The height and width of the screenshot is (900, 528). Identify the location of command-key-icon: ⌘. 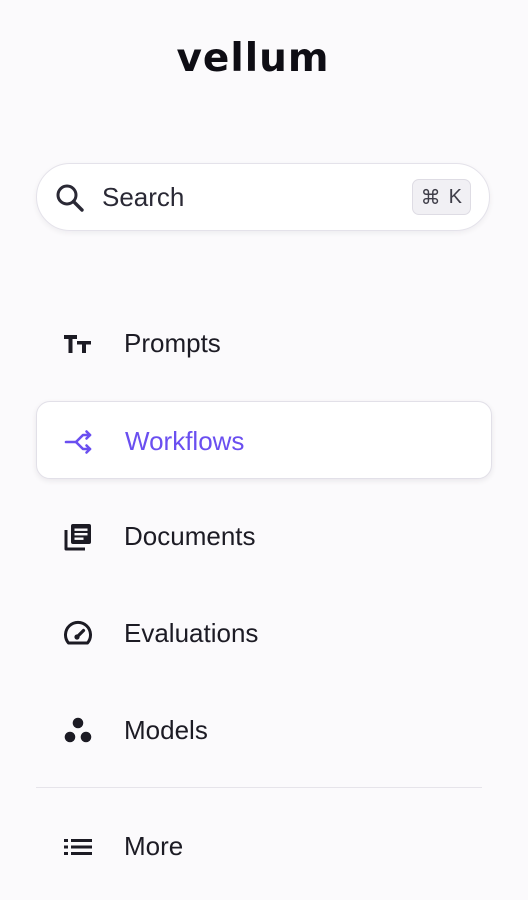
(430, 197).